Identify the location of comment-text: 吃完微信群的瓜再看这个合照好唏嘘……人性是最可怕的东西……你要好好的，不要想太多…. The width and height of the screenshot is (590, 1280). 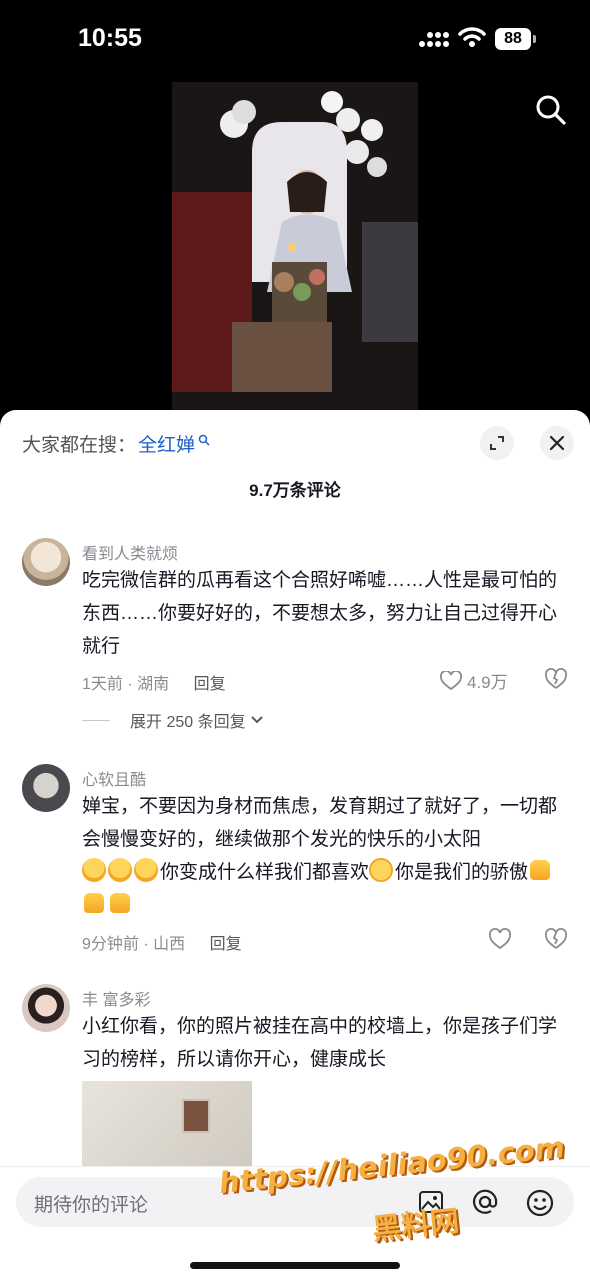
(320, 613).